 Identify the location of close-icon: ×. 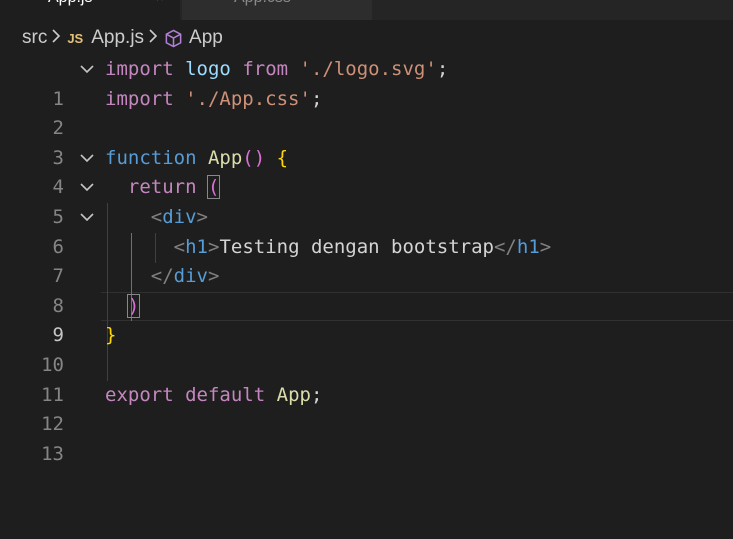
(160, 4).